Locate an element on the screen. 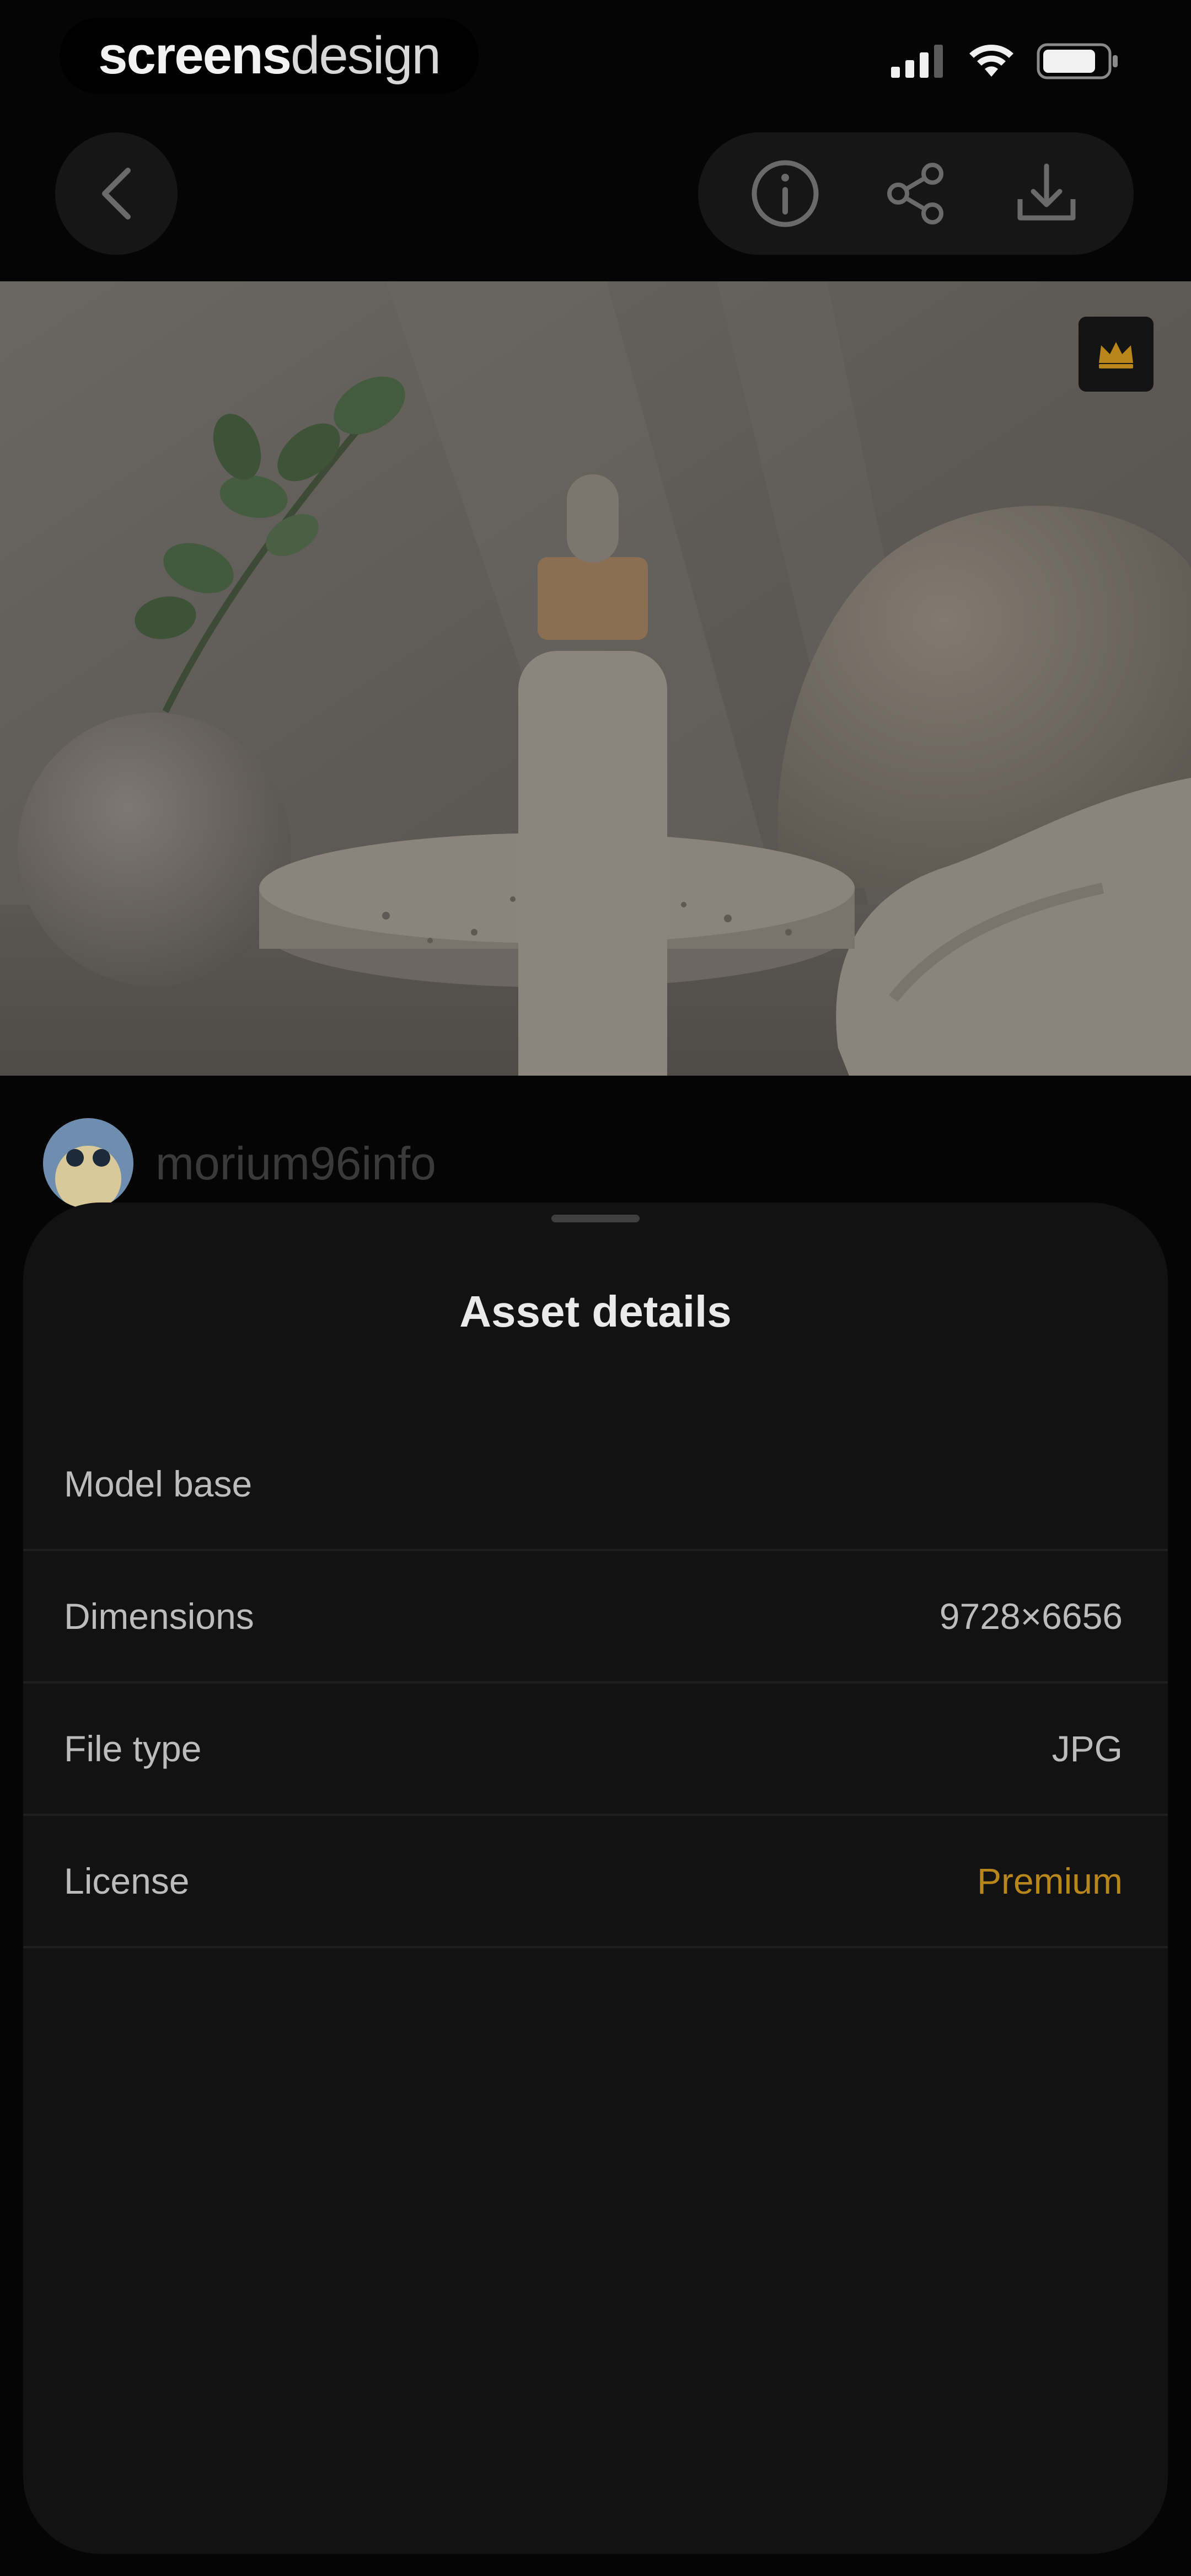 This screenshot has height=2576, width=1191. detail-label: License is located at coordinates (127, 1881).